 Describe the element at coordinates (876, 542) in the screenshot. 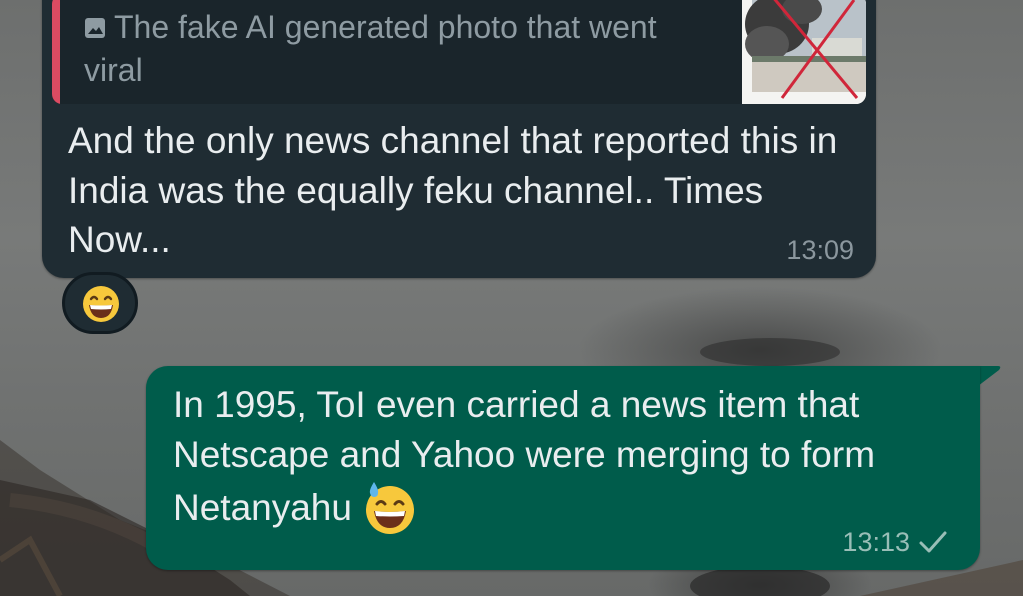

I see `outgoing-message-timestamp: 13:13` at that location.